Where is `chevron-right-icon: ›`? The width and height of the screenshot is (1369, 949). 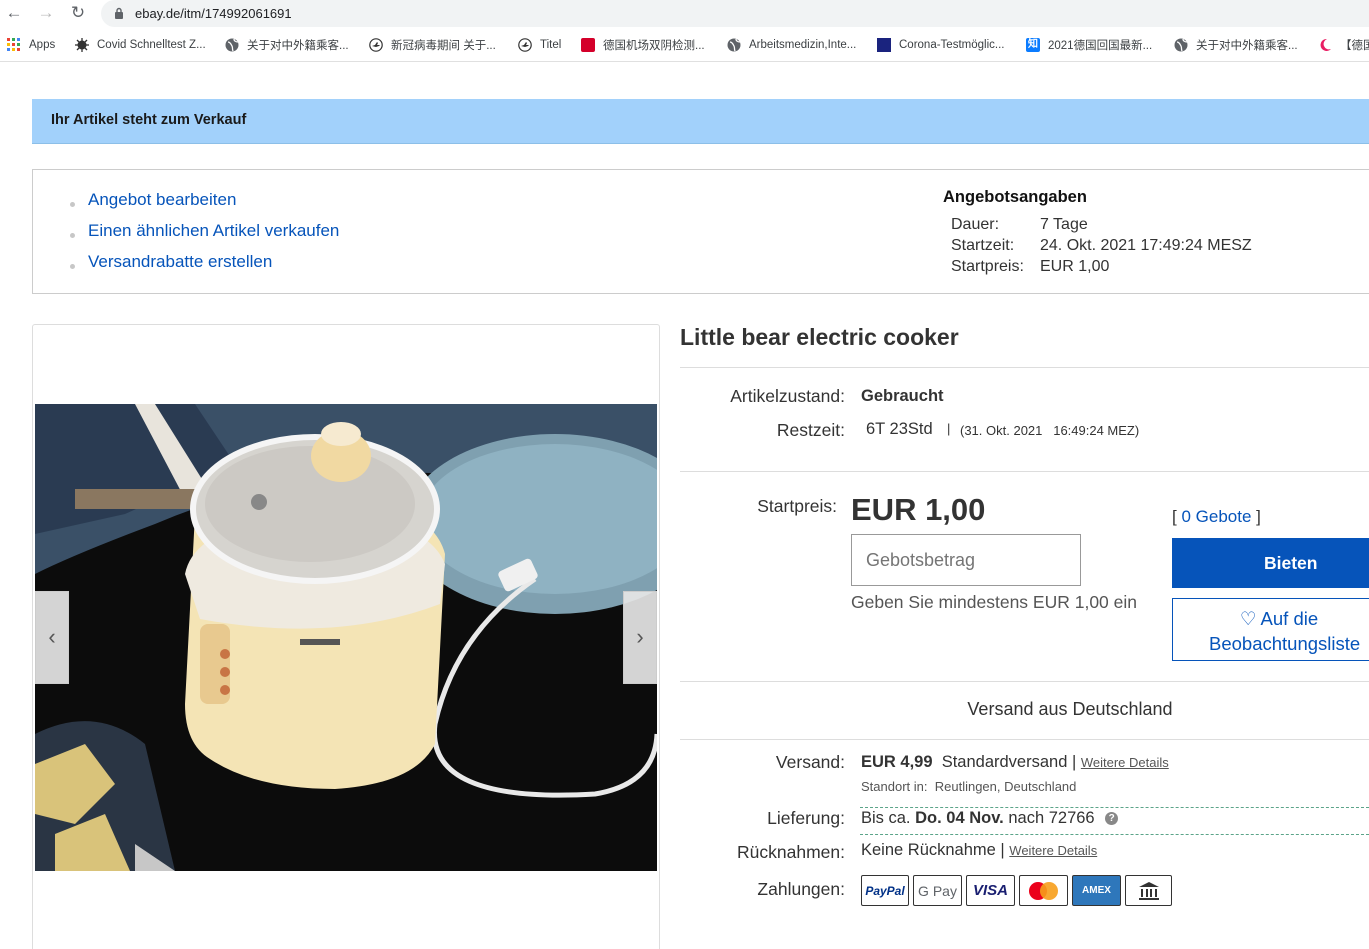 chevron-right-icon: › is located at coordinates (640, 636).